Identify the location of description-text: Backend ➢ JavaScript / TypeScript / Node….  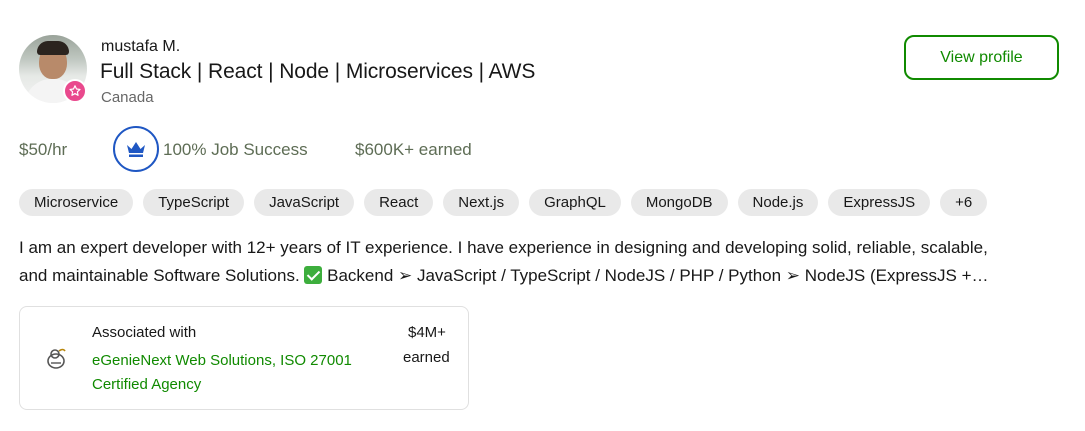
(655, 275).